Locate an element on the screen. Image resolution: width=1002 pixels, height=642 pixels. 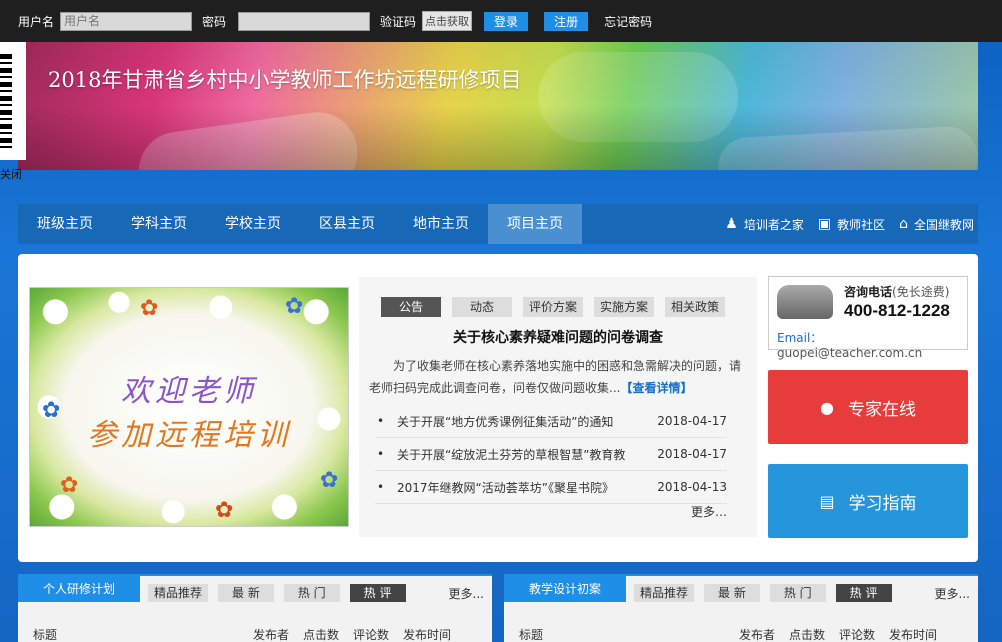
national-site-link: ⌂ 全国继教网 is located at coordinates (936, 224).